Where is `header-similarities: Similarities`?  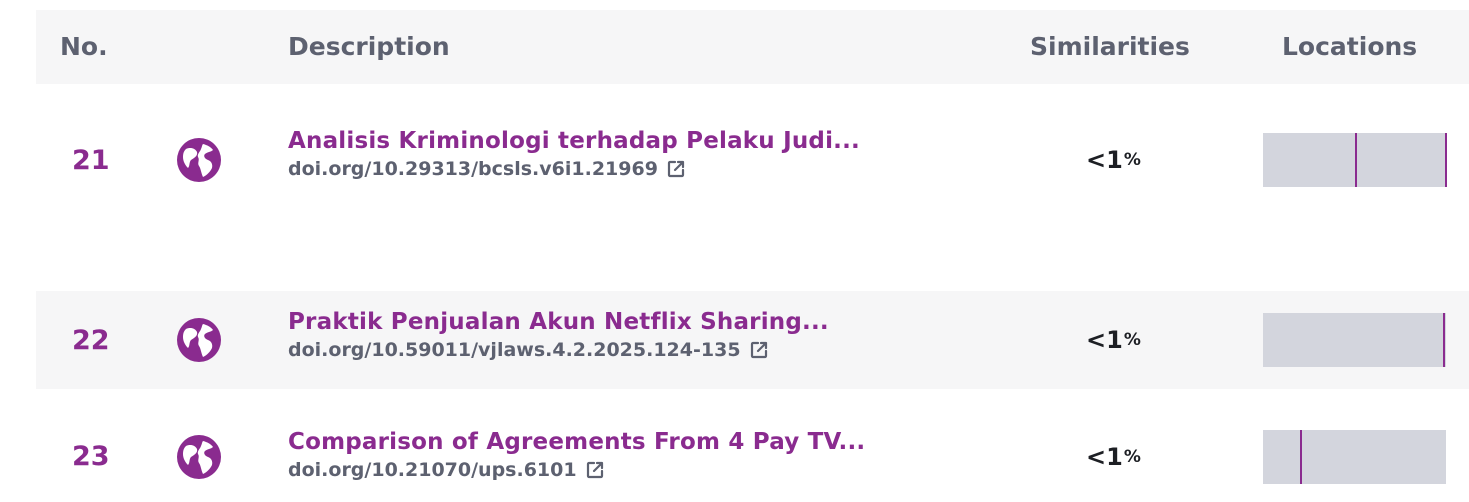
header-similarities: Similarities is located at coordinates (1110, 47).